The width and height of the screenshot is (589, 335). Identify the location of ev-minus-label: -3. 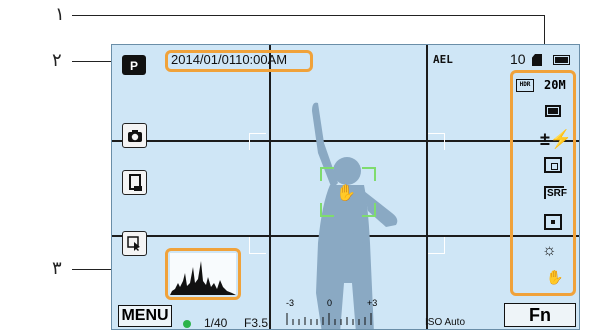
(290, 303).